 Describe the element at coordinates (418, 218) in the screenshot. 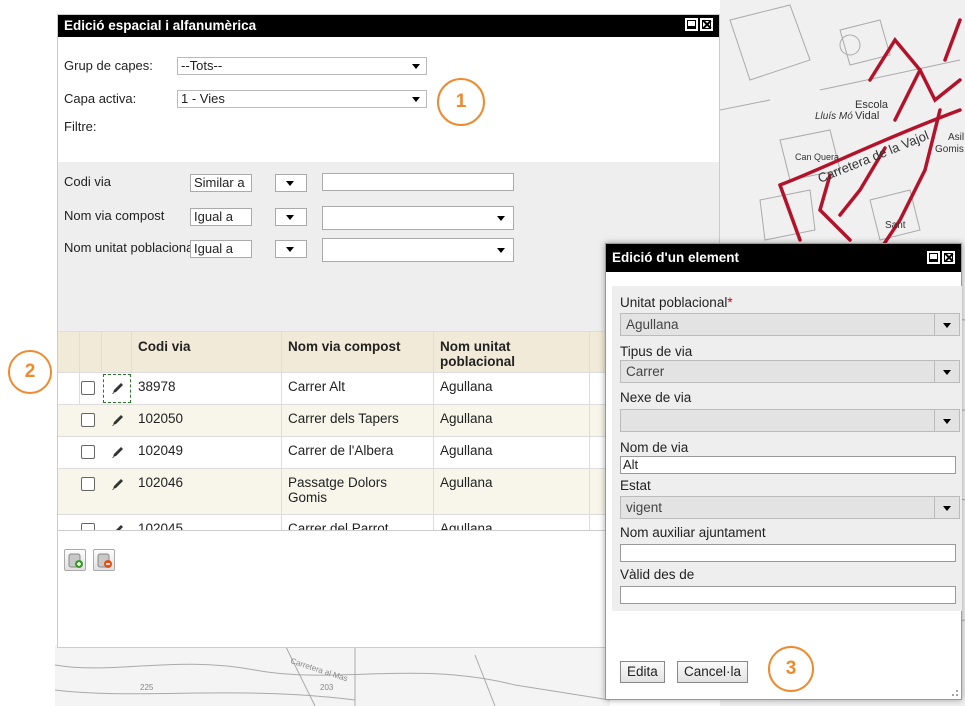

I see `filter-value-nom-via` at that location.